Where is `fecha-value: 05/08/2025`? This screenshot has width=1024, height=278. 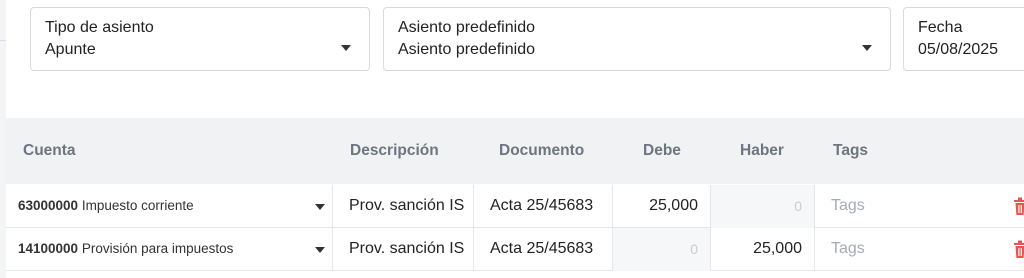 fecha-value: 05/08/2025 is located at coordinates (958, 50).